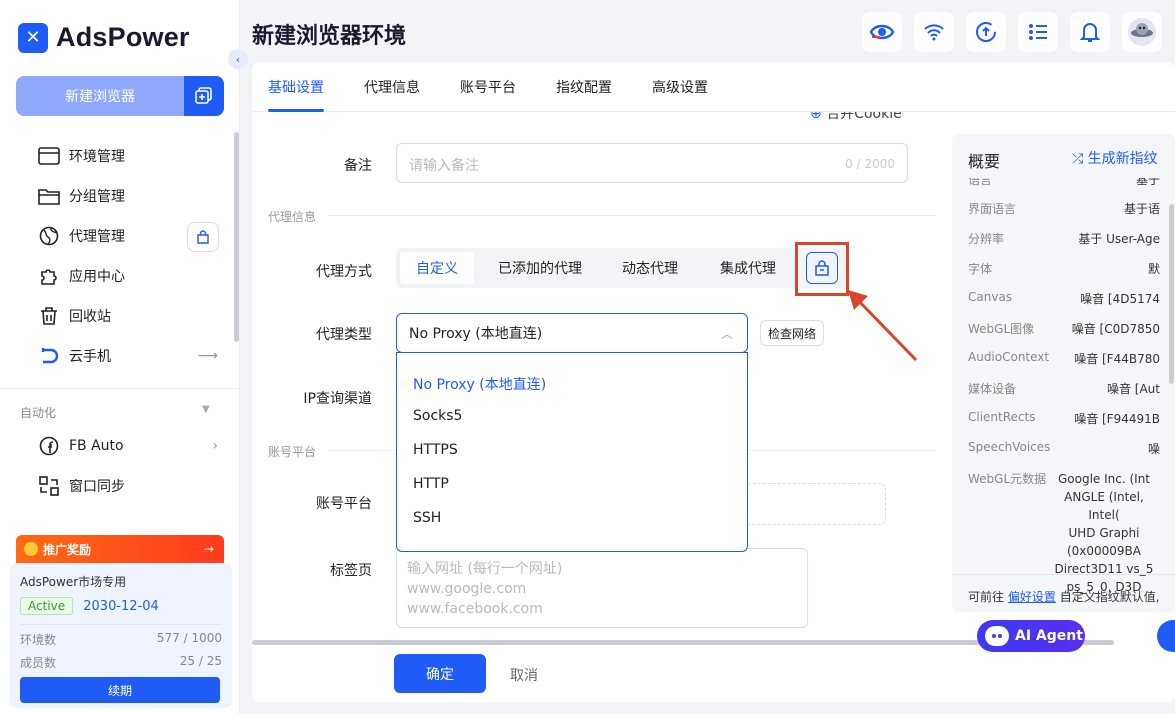  What do you see at coordinates (100, 96) in the screenshot?
I see `new-browser-label: 新建浏览器` at bounding box center [100, 96].